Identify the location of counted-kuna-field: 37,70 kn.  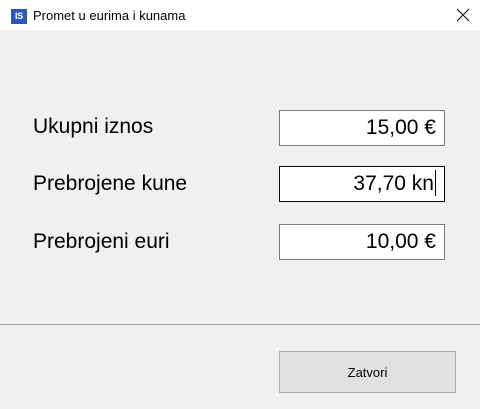
(362, 184).